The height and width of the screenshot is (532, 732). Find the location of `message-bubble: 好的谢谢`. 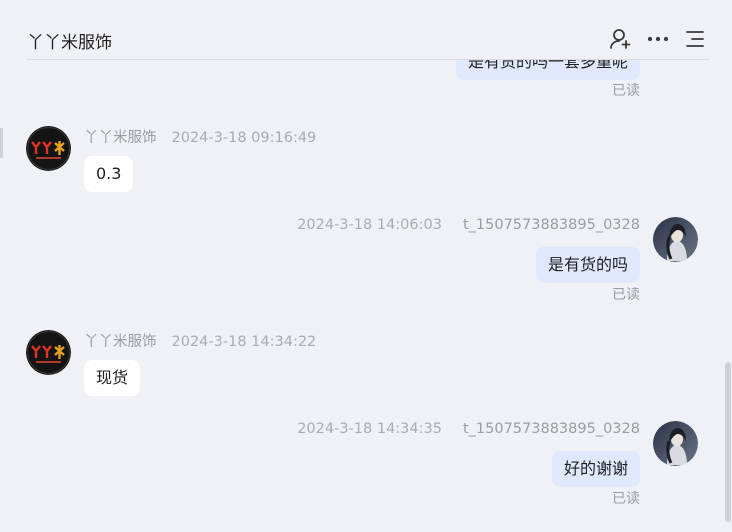

message-bubble: 好的谢谢 is located at coordinates (595, 469).